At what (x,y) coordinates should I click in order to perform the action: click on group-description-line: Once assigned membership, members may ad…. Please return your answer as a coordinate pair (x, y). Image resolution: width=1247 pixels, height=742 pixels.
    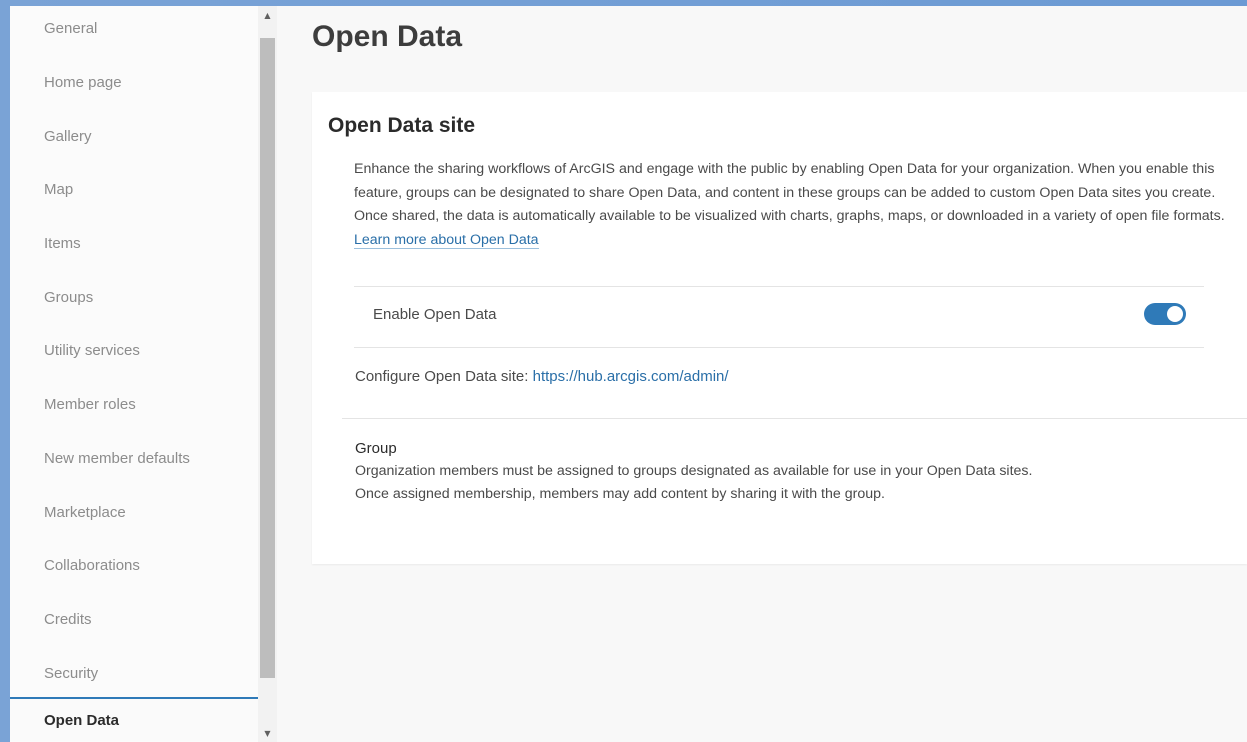
    Looking at the image, I should click on (620, 494).